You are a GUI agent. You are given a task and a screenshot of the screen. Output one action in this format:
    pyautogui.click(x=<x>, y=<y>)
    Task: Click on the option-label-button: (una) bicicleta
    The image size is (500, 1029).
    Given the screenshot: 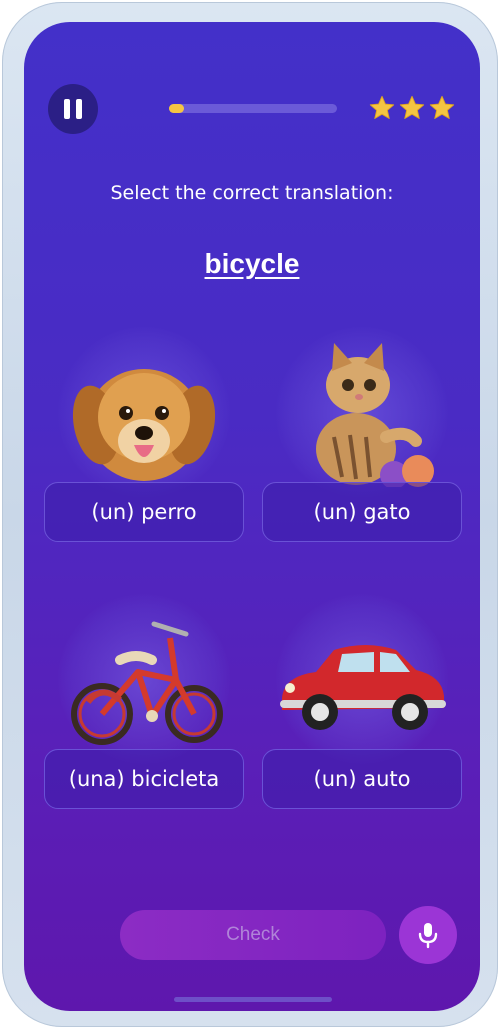 What is the action you would take?
    pyautogui.click(x=144, y=779)
    